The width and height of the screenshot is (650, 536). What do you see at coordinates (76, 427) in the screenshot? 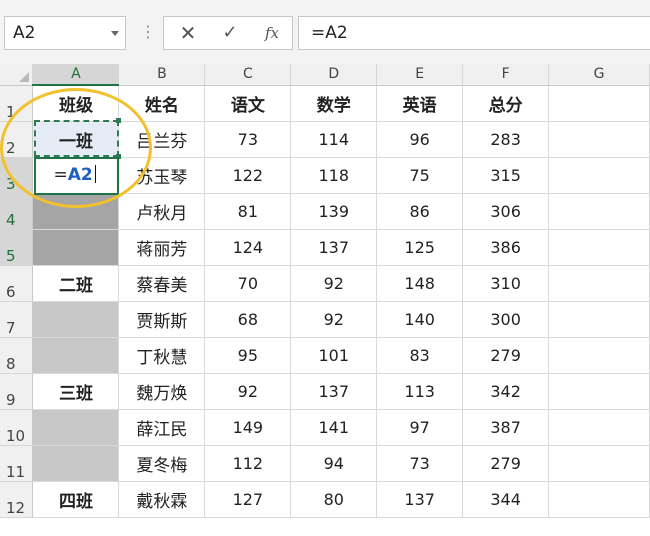
I see `cell-A10` at bounding box center [76, 427].